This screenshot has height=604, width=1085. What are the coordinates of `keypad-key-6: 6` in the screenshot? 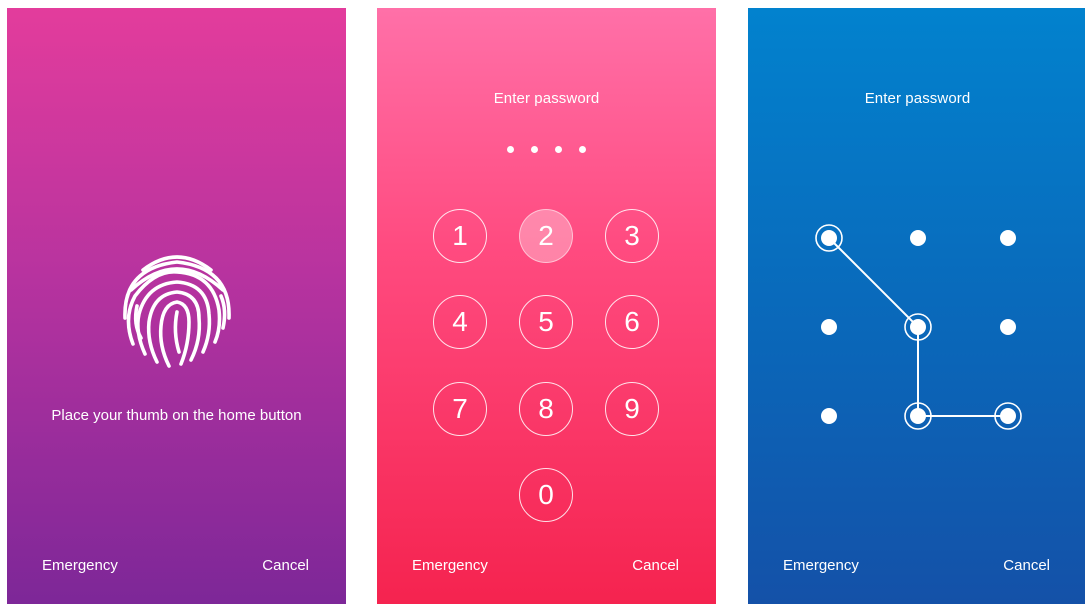 It's located at (632, 322).